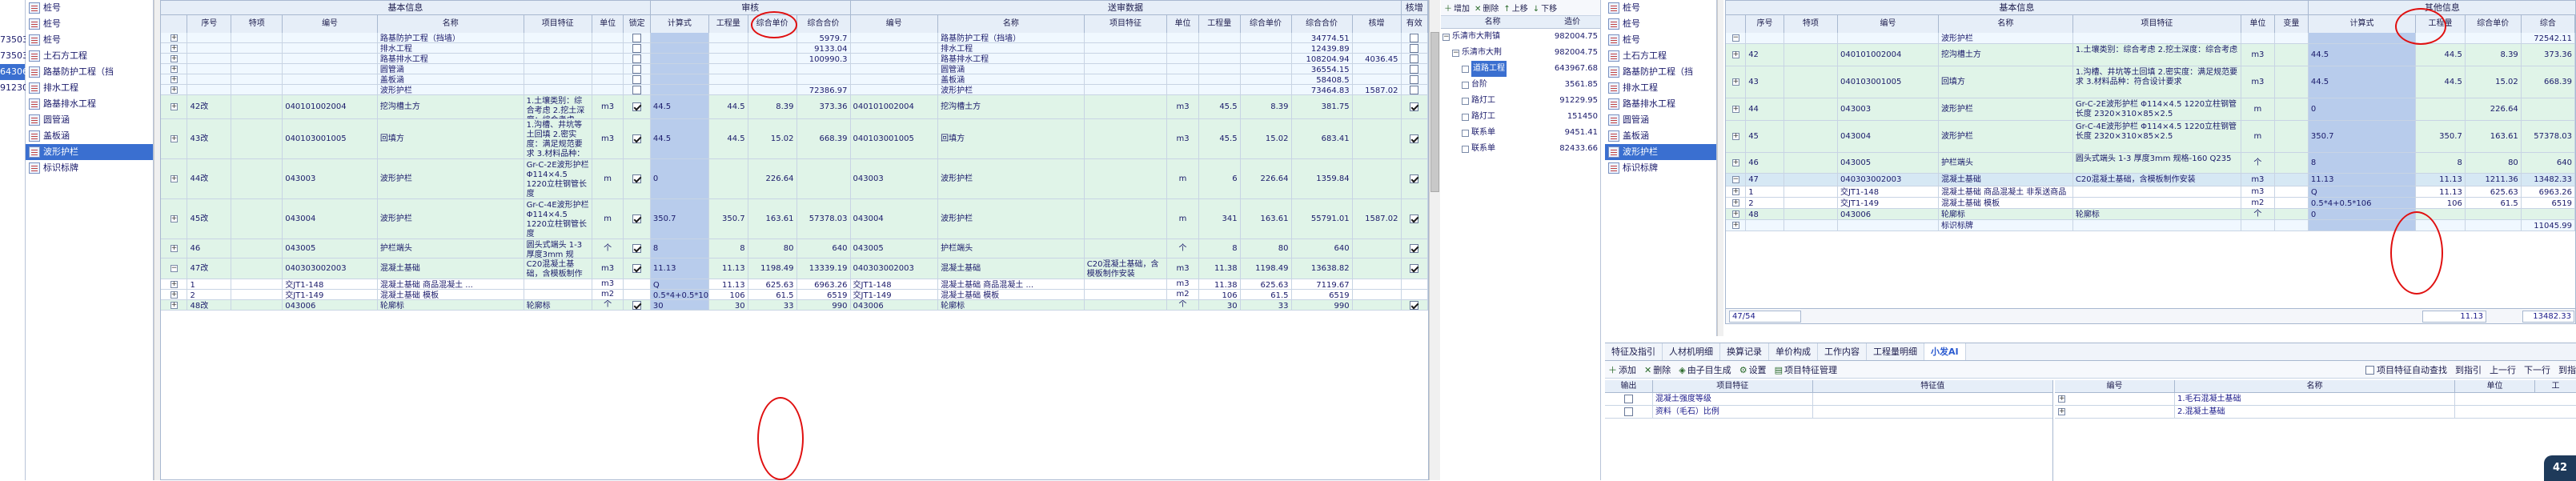  What do you see at coordinates (1806, 369) in the screenshot?
I see `detail-toolbar-button: ▤ 项目特征管理` at bounding box center [1806, 369].